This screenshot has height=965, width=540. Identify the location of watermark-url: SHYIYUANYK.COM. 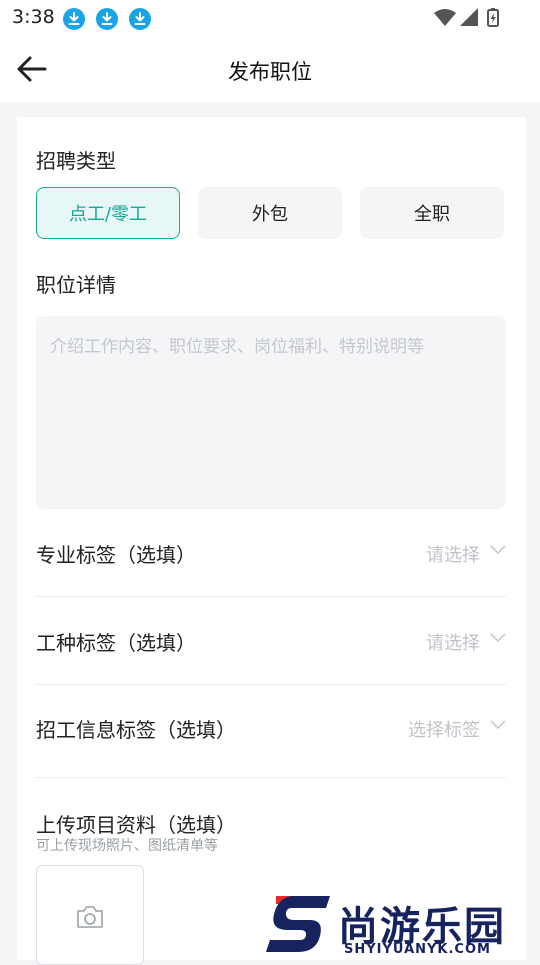
(417, 949).